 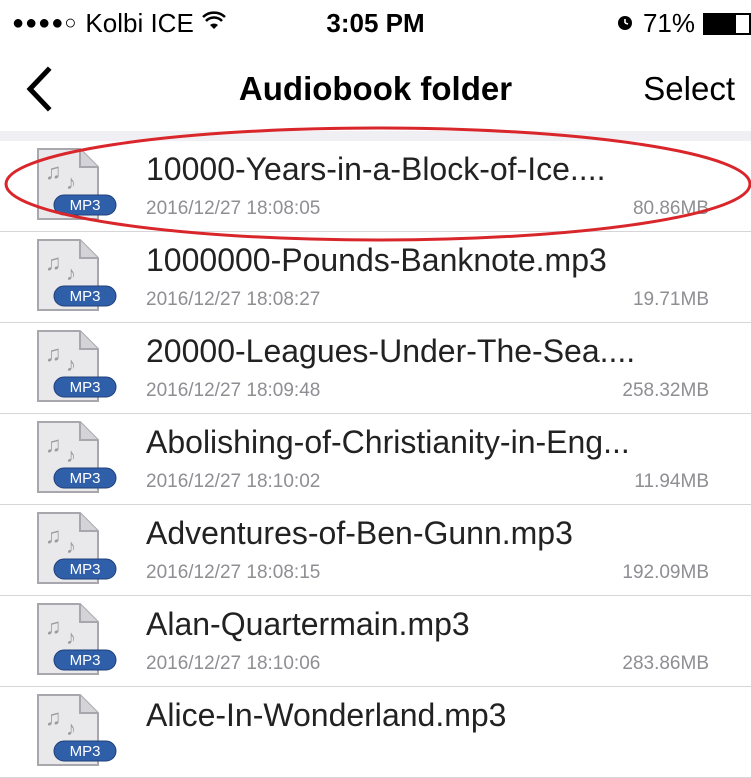 What do you see at coordinates (668, 23) in the screenshot?
I see `battery-percent: 71%` at bounding box center [668, 23].